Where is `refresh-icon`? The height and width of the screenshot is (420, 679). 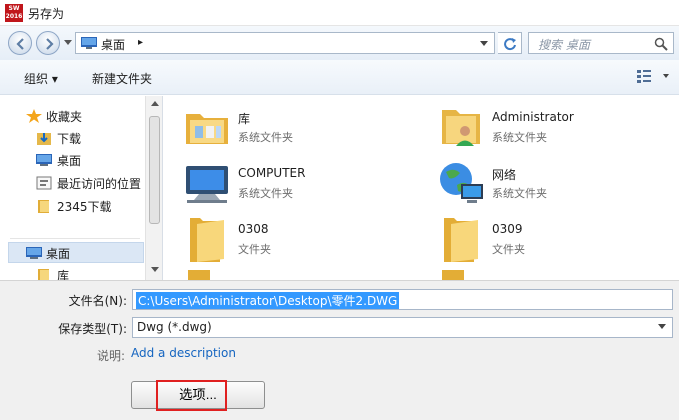 refresh-icon is located at coordinates (510, 44).